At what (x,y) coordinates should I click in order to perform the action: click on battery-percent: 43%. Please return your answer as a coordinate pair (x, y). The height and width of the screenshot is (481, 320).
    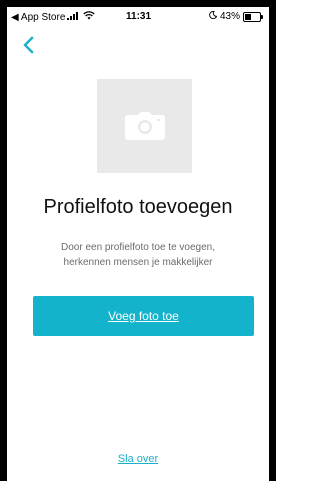
    Looking at the image, I should click on (229, 16).